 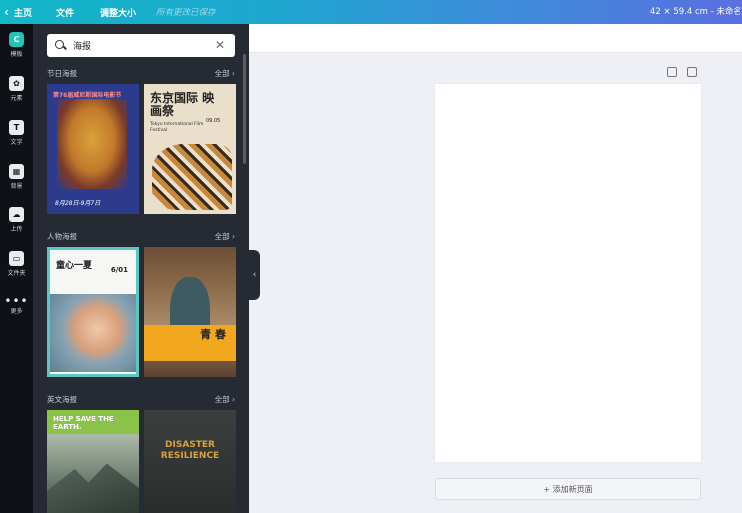 I want to click on rail-item-background: ▦ 背景, so click(x=16, y=177).